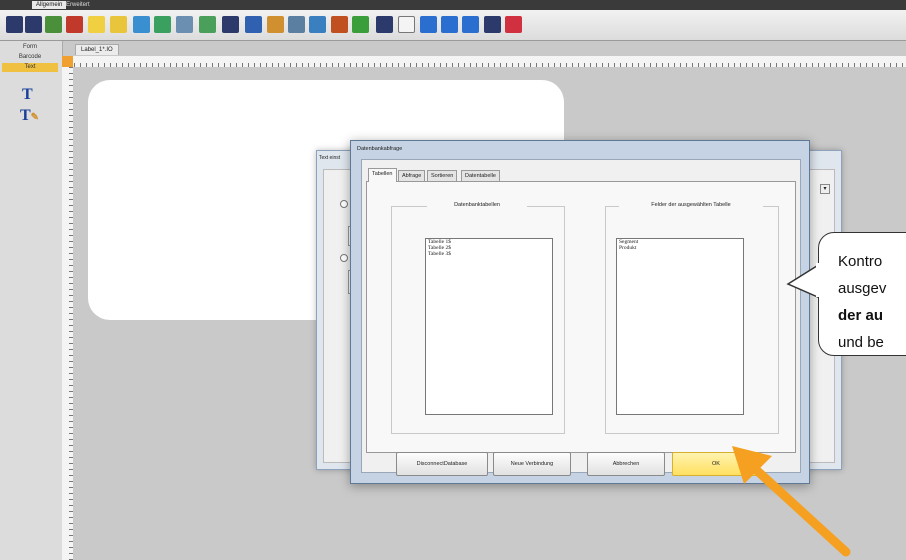 The height and width of the screenshot is (560, 906). What do you see at coordinates (317, 24) in the screenshot?
I see `trash-icon` at bounding box center [317, 24].